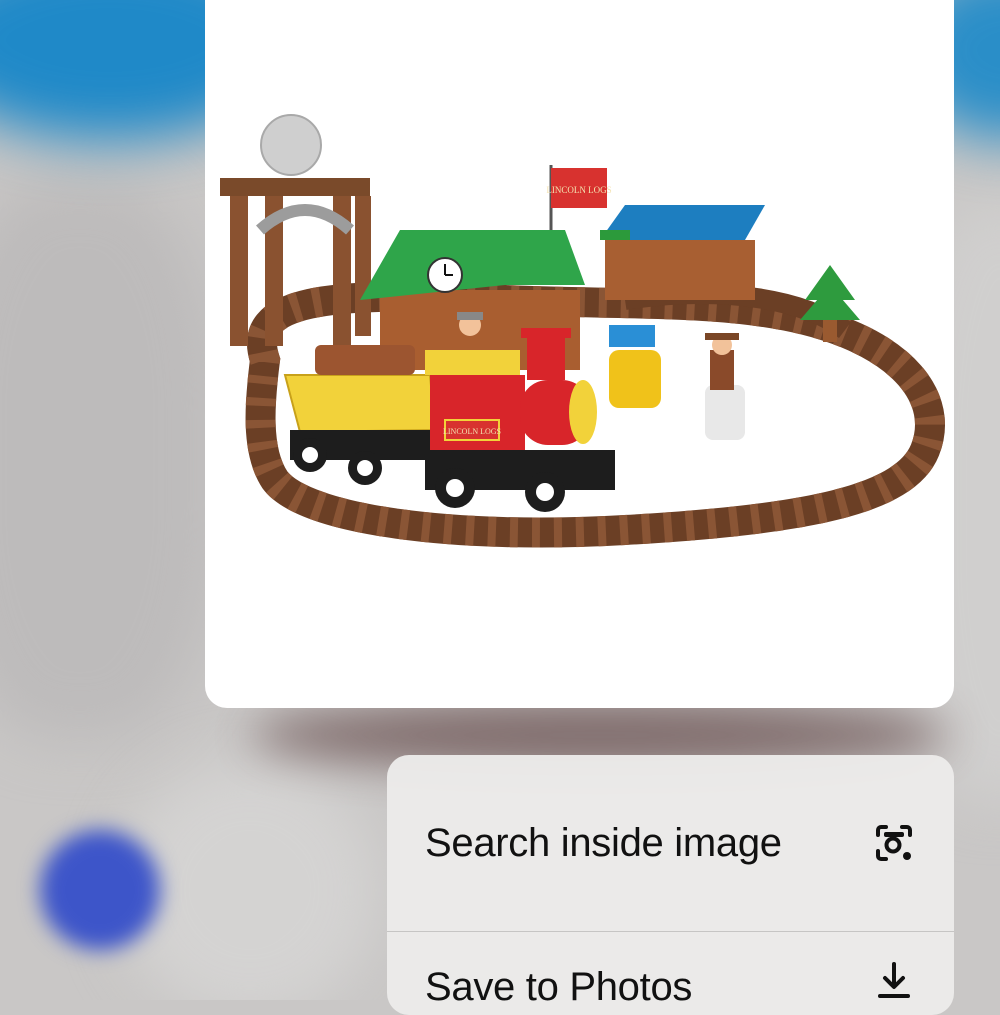 The width and height of the screenshot is (1000, 1015). What do you see at coordinates (894, 980) in the screenshot?
I see `download-icon` at bounding box center [894, 980].